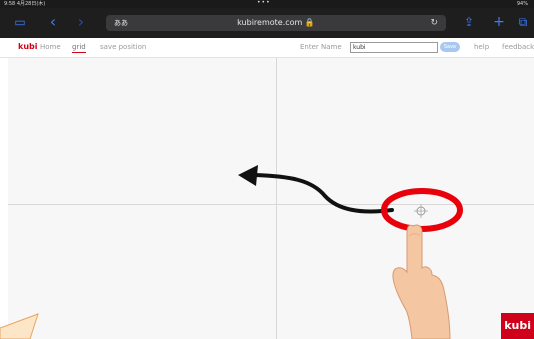  Describe the element at coordinates (523, 22) in the screenshot. I see `tabs-icon: ⧉` at that location.